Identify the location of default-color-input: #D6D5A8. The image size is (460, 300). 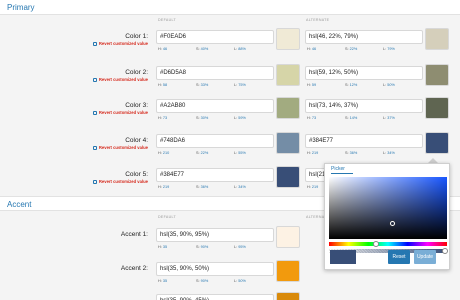
(215, 73).